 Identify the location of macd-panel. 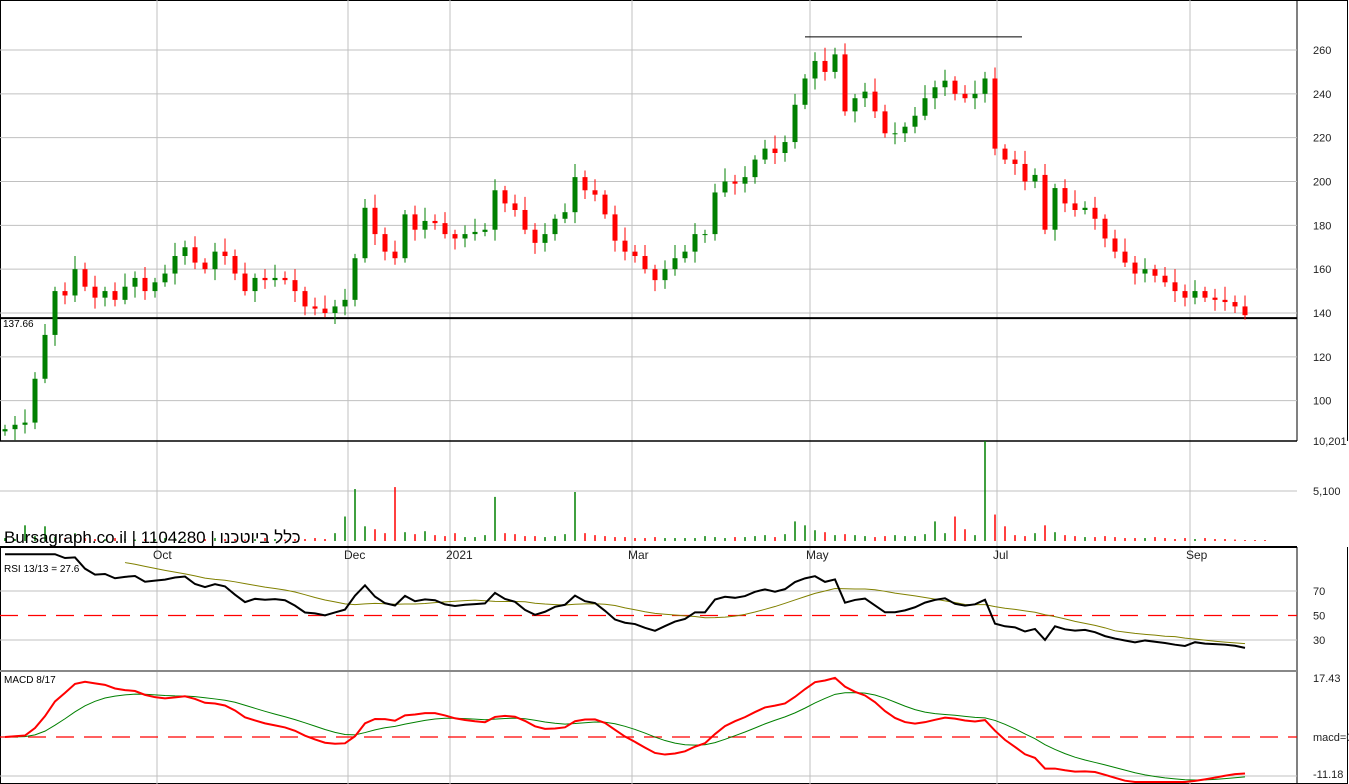
(625, 729).